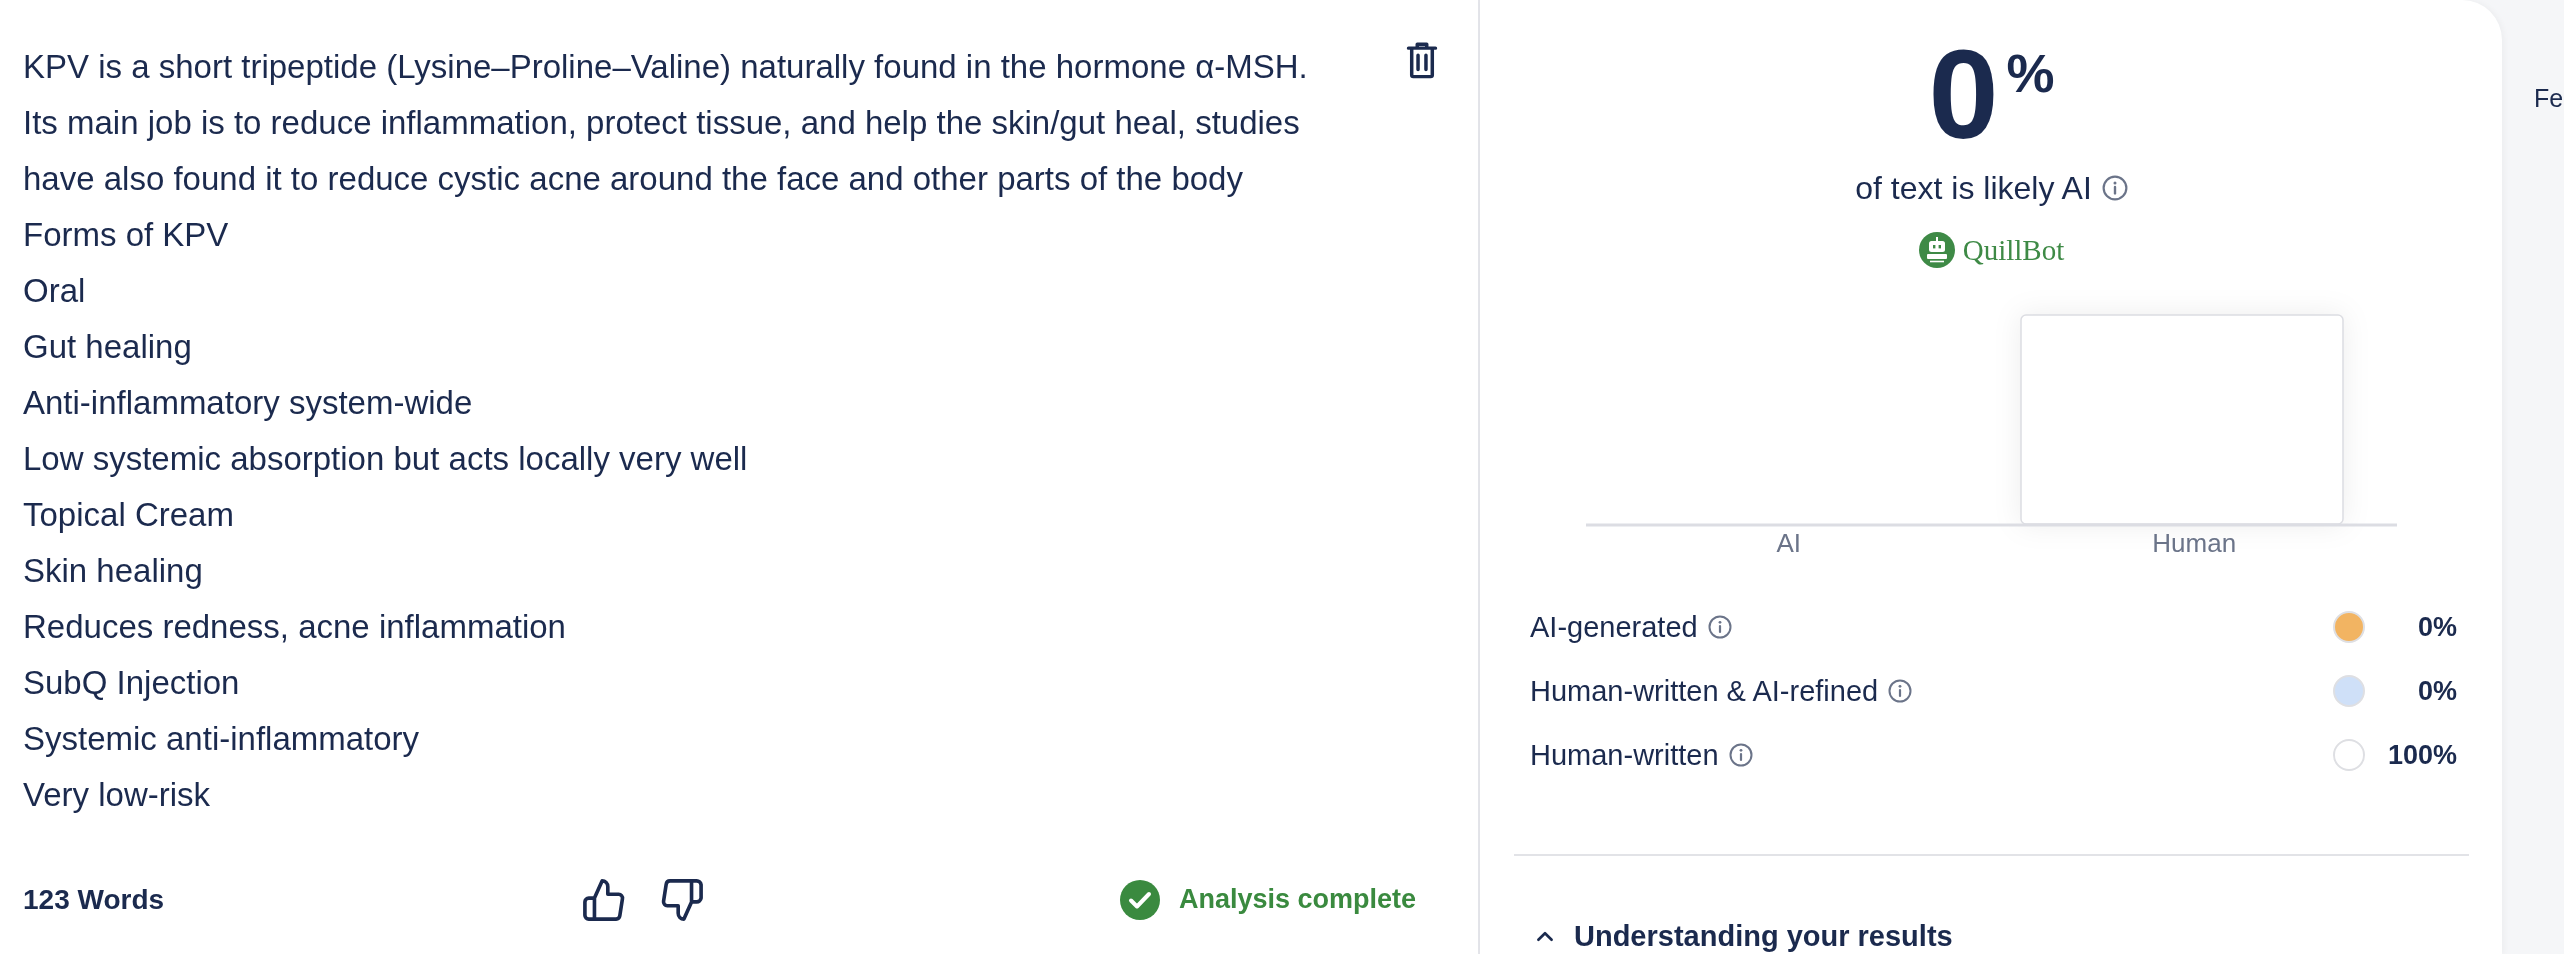 The height and width of the screenshot is (954, 2564). I want to click on legend-label: AI-generated, so click(1614, 627).